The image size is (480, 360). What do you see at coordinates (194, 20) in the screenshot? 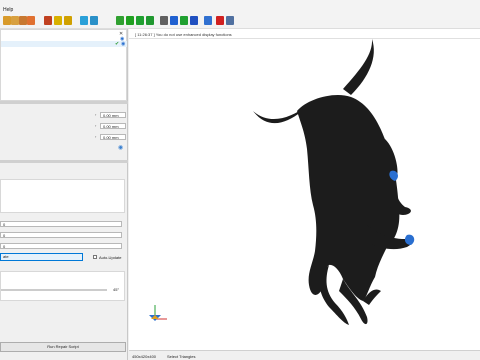
I see `triangle-blue2-icon` at bounding box center [194, 20].